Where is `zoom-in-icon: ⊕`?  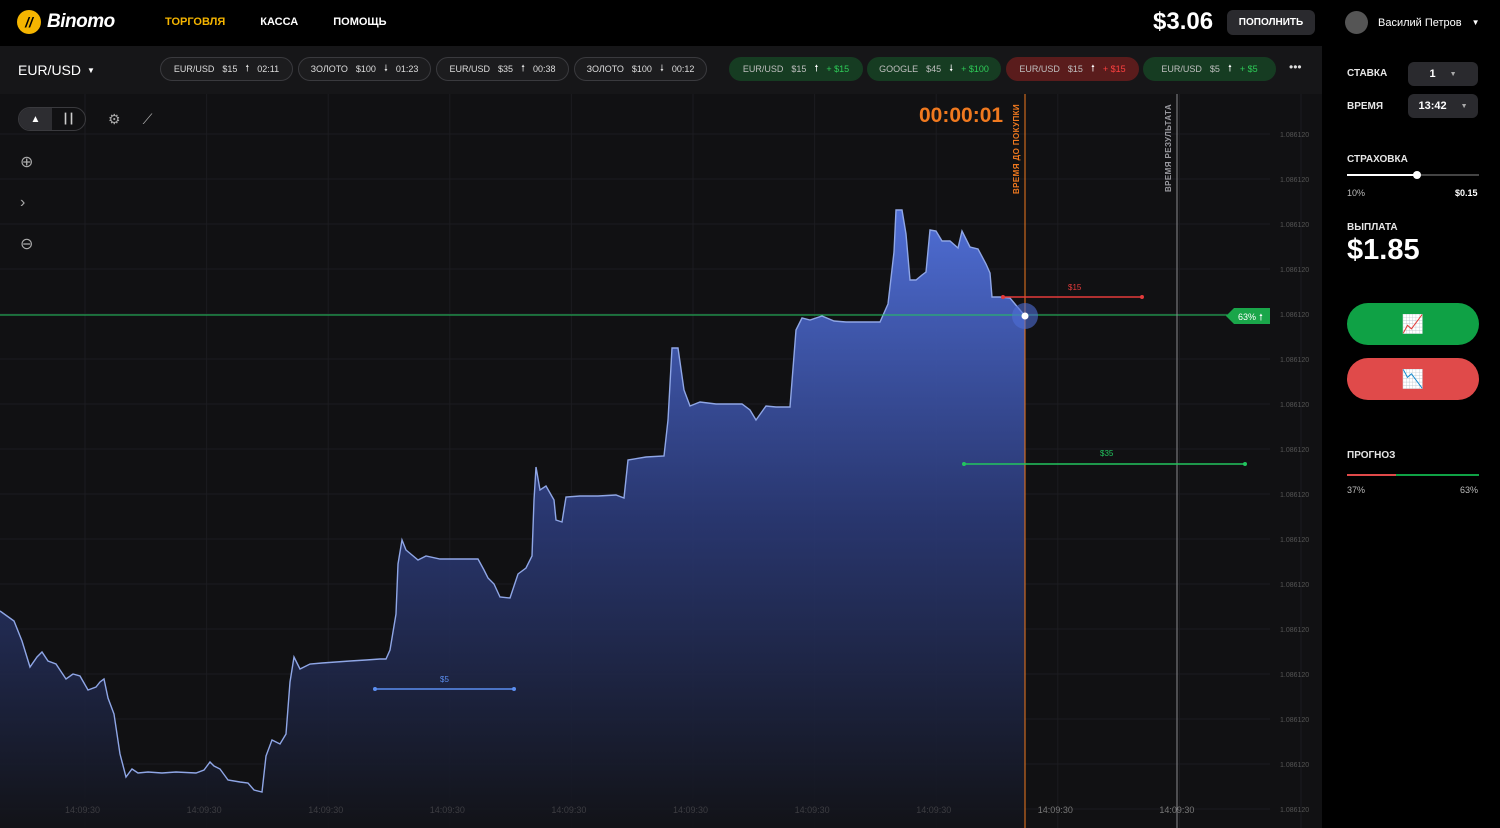
zoom-in-icon: ⊕ is located at coordinates (26, 162).